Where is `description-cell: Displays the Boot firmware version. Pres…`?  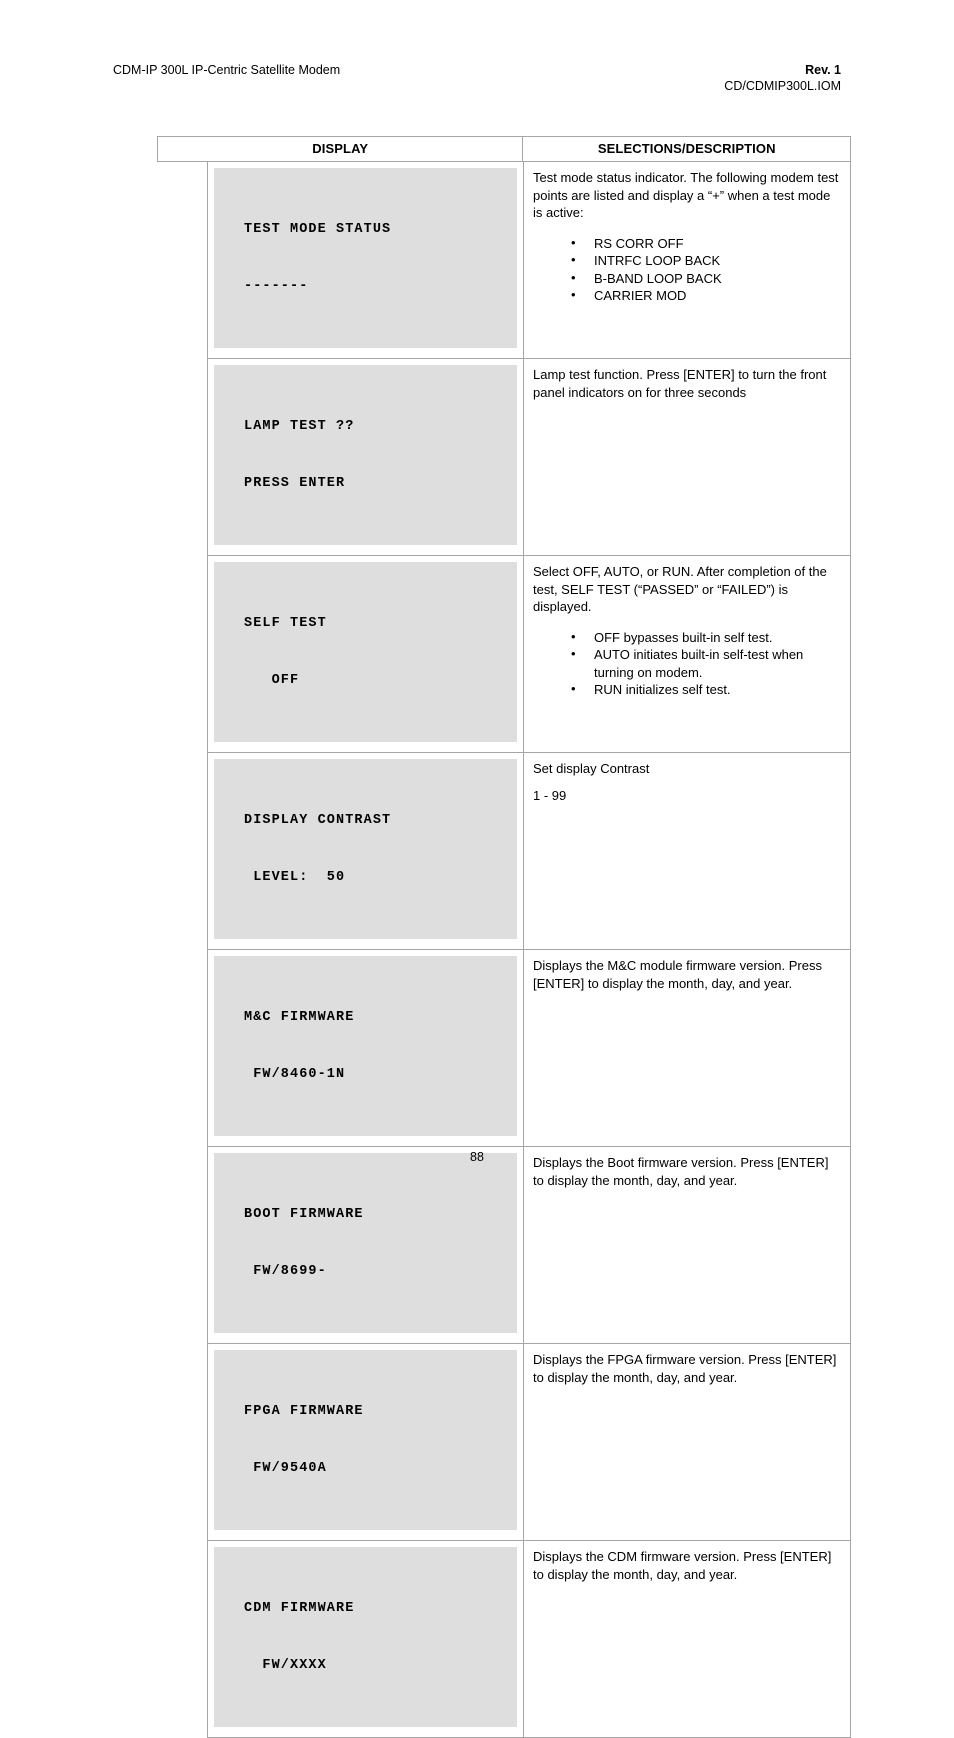
description-cell: Displays the Boot firmware version. Pres… is located at coordinates (687, 1245).